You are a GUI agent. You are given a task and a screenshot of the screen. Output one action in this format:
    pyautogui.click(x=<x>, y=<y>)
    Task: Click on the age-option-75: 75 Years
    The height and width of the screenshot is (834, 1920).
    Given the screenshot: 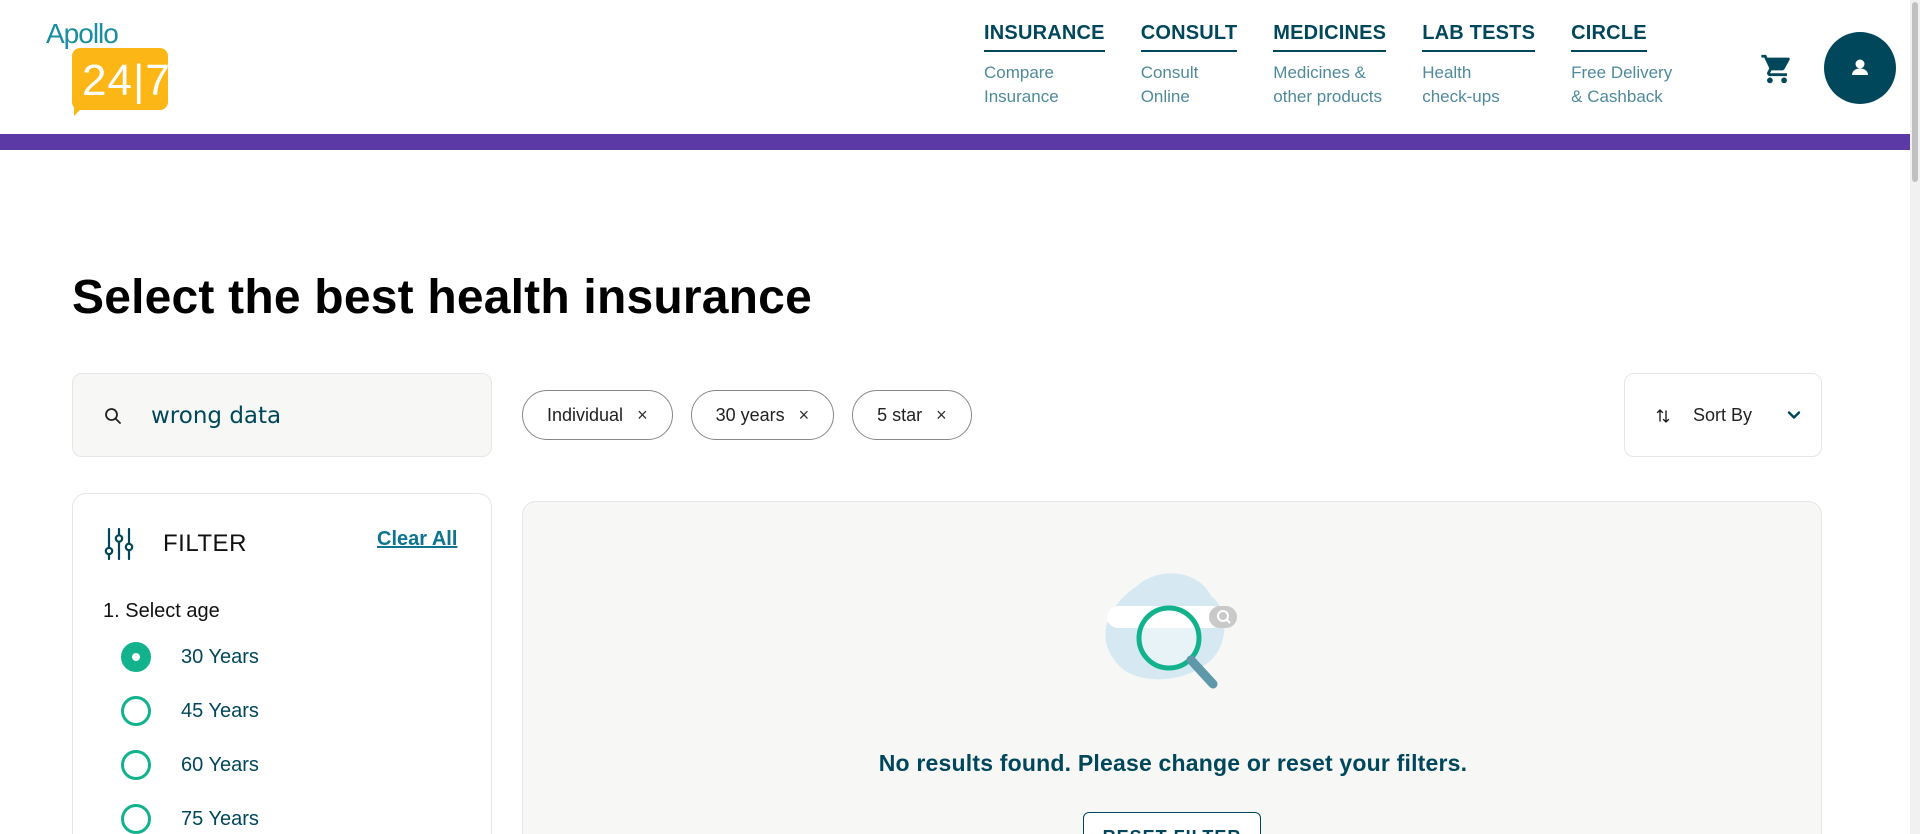 What is the action you would take?
    pyautogui.click(x=190, y=819)
    